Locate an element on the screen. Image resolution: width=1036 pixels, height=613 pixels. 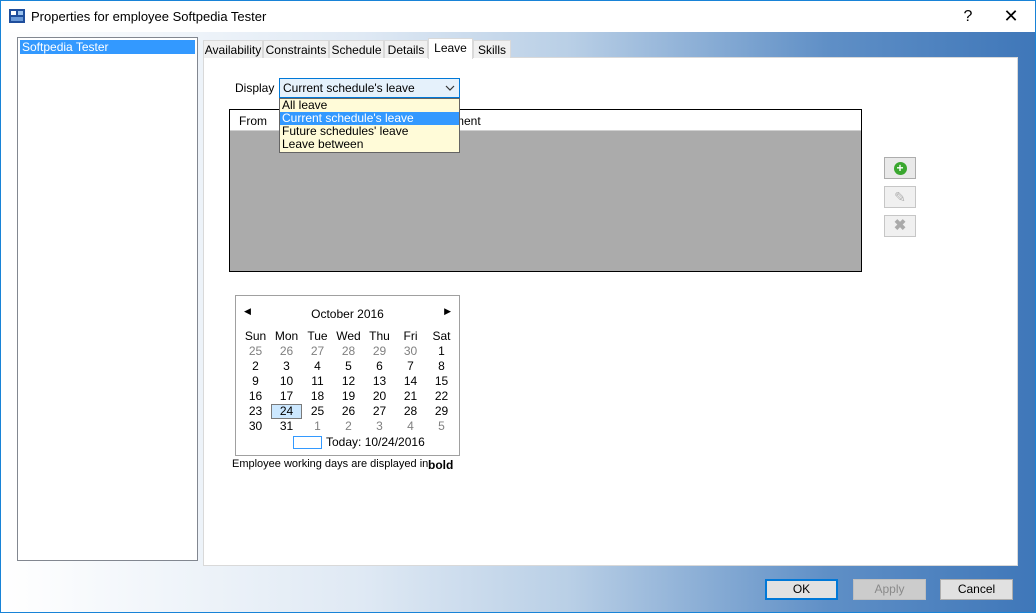
edit-leave-button: ✎ is located at coordinates (900, 197).